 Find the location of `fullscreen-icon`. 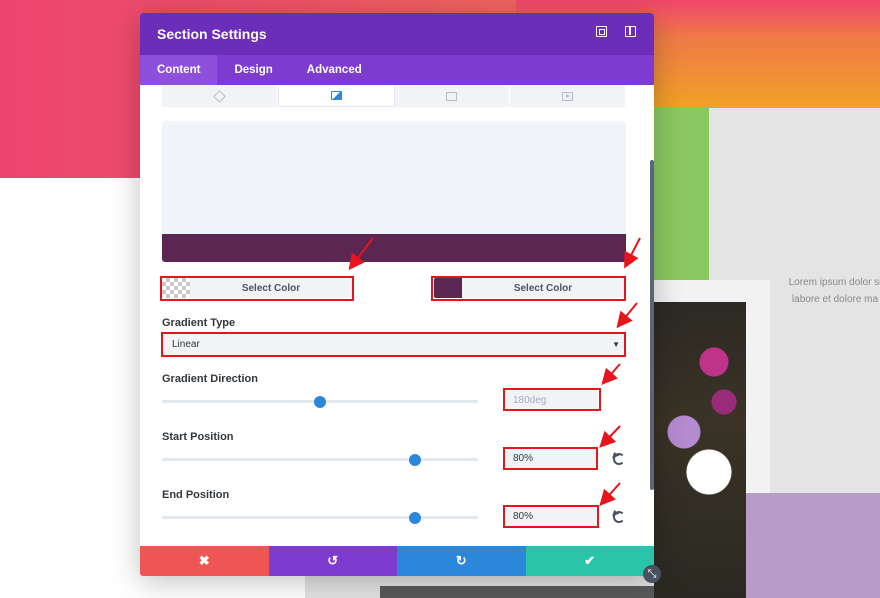

fullscreen-icon is located at coordinates (601, 31).